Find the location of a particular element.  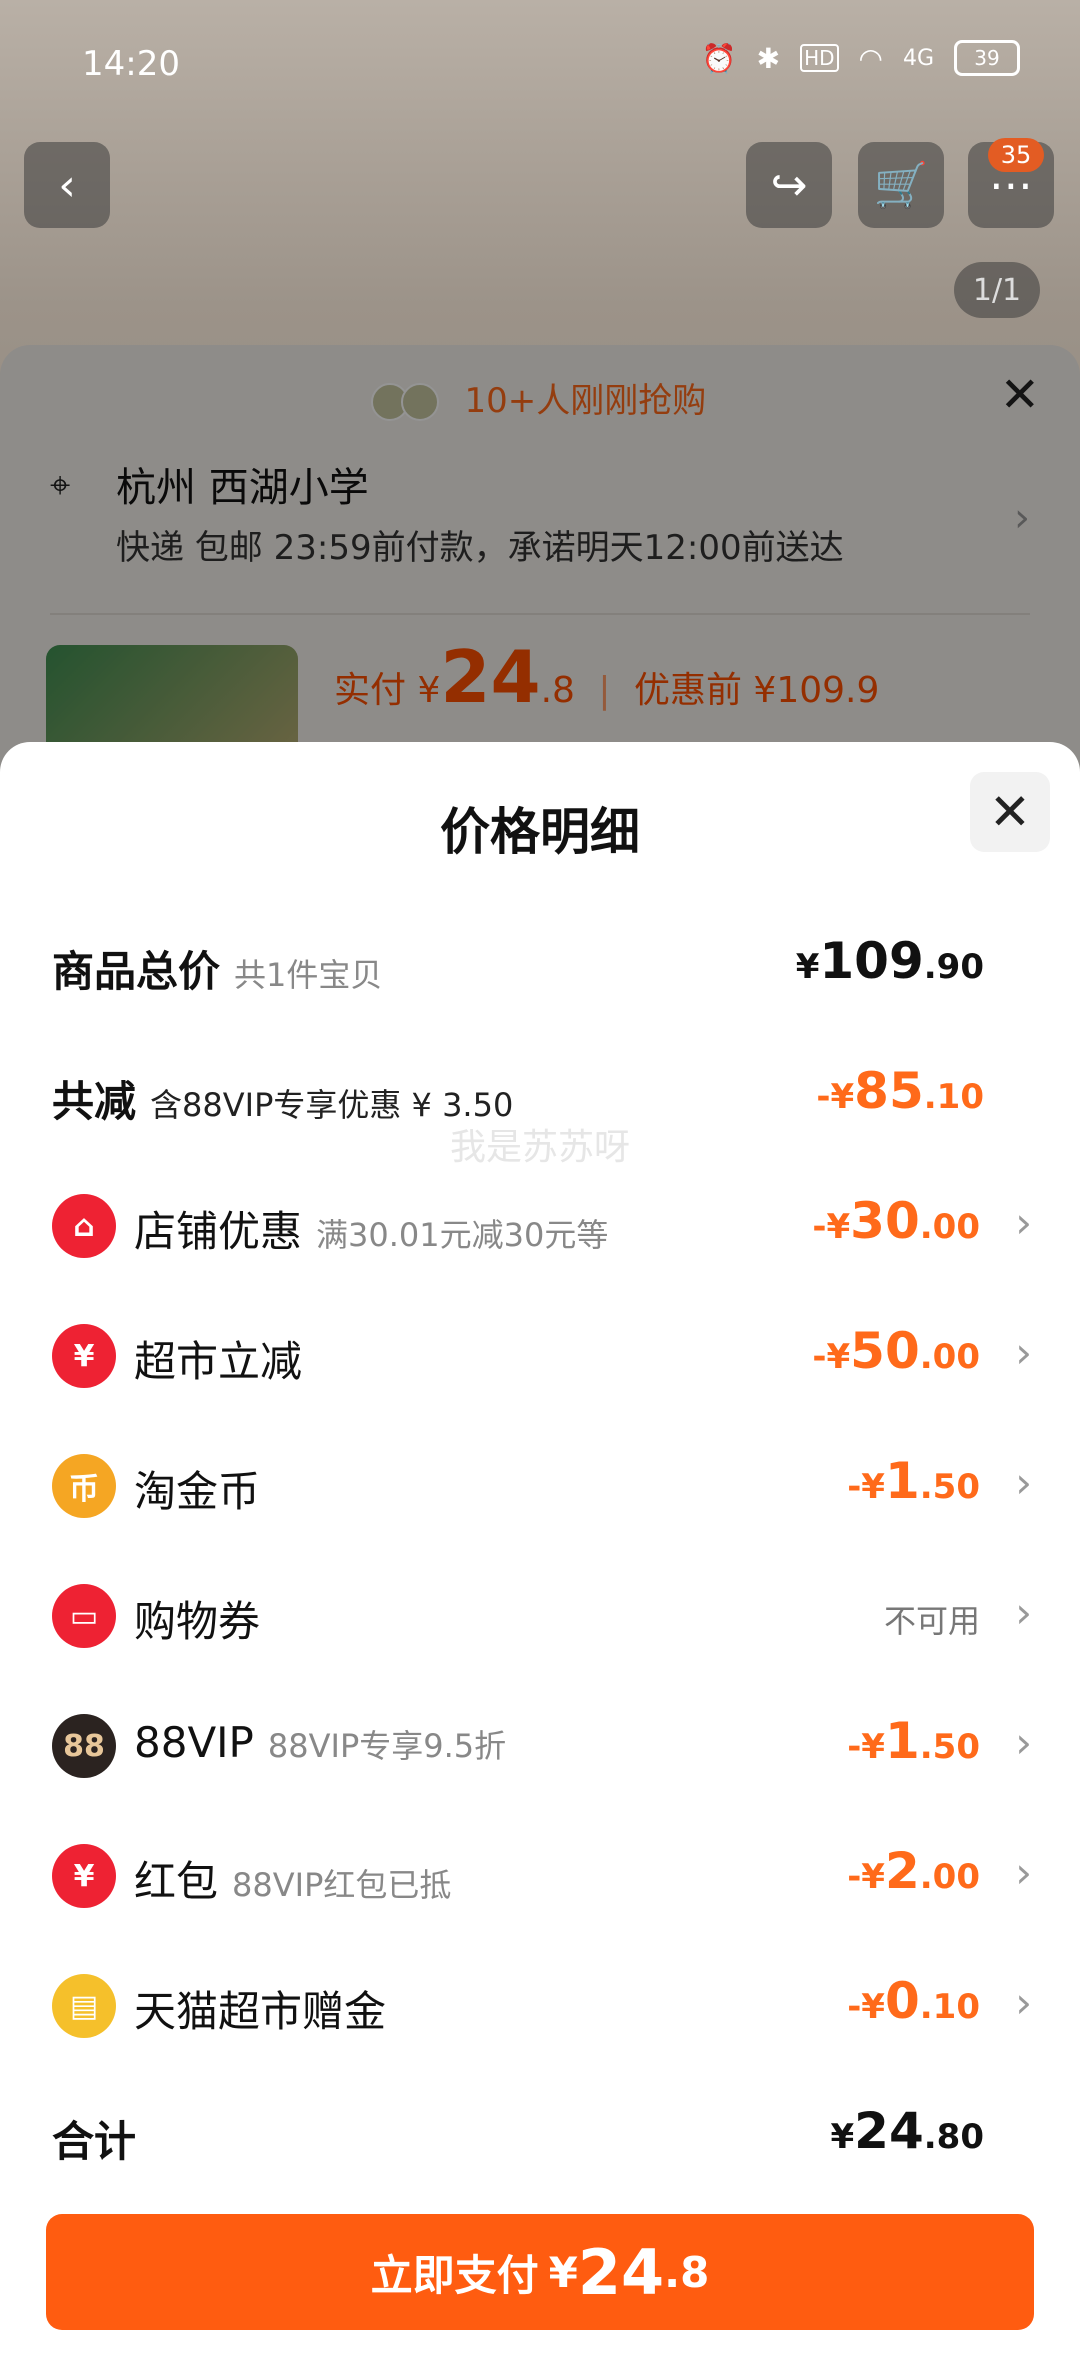

item-sub: 满30.01元减30元等 is located at coordinates (462, 1235).